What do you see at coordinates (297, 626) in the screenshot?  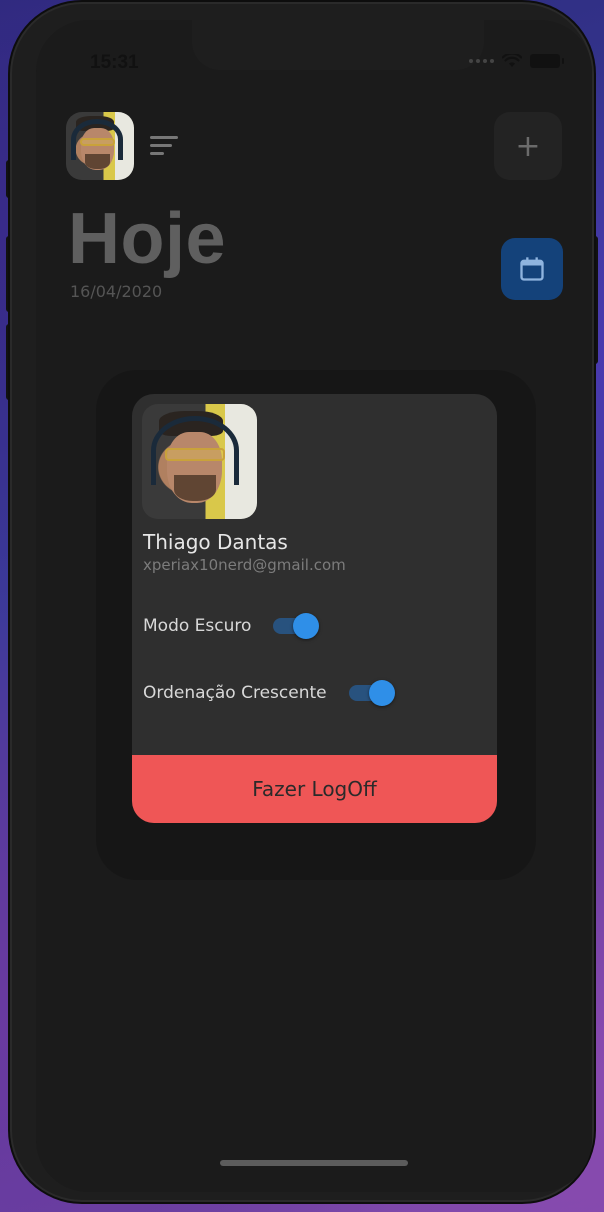 I see `dark-mode-toggle` at bounding box center [297, 626].